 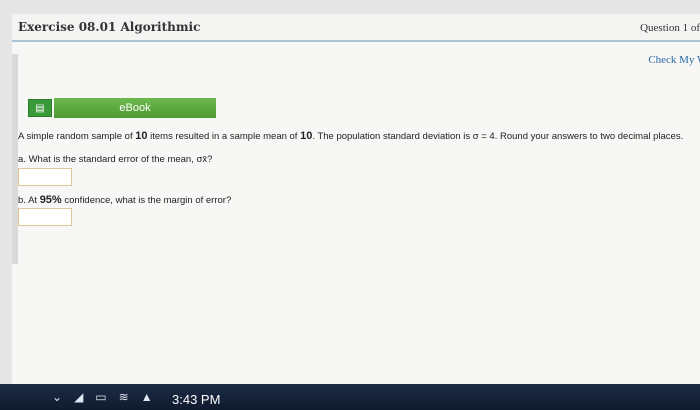 I want to click on ebook-button: ▤ eBook, so click(x=122, y=108).